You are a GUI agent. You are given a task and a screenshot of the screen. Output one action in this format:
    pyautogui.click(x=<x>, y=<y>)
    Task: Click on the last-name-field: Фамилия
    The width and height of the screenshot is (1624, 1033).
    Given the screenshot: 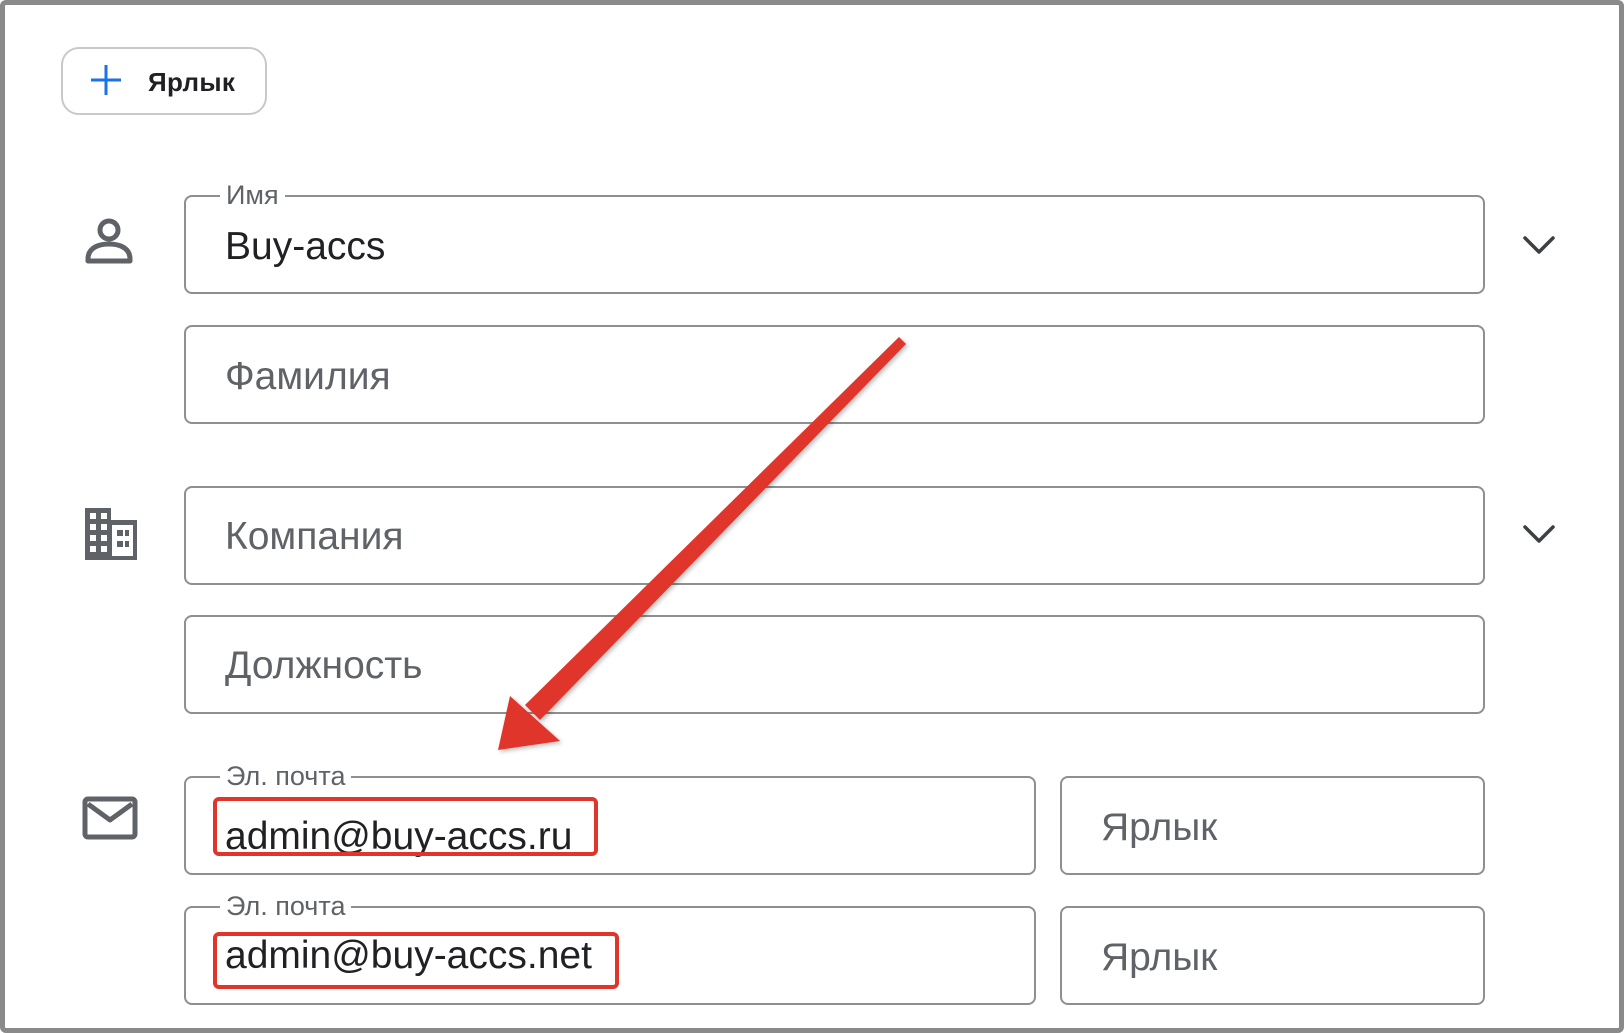 What is the action you would take?
    pyautogui.click(x=834, y=374)
    